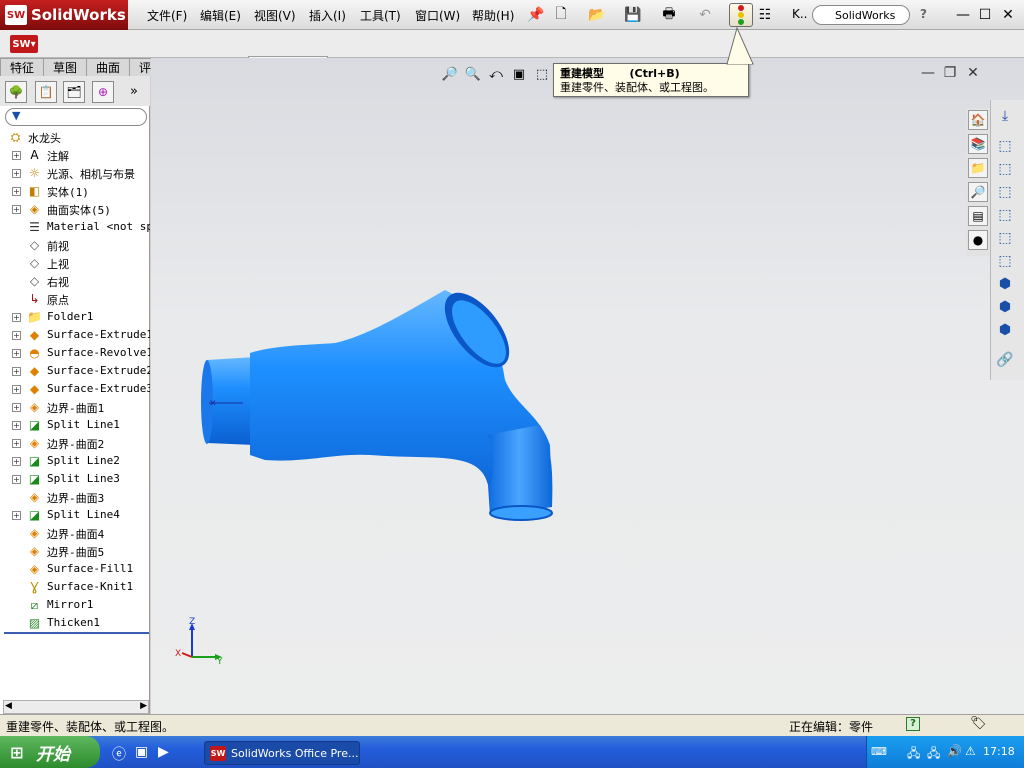 The width and height of the screenshot is (1024, 768). What do you see at coordinates (75, 533) in the screenshot?
I see `tree-item: ◈ 边界-曲面4` at bounding box center [75, 533].